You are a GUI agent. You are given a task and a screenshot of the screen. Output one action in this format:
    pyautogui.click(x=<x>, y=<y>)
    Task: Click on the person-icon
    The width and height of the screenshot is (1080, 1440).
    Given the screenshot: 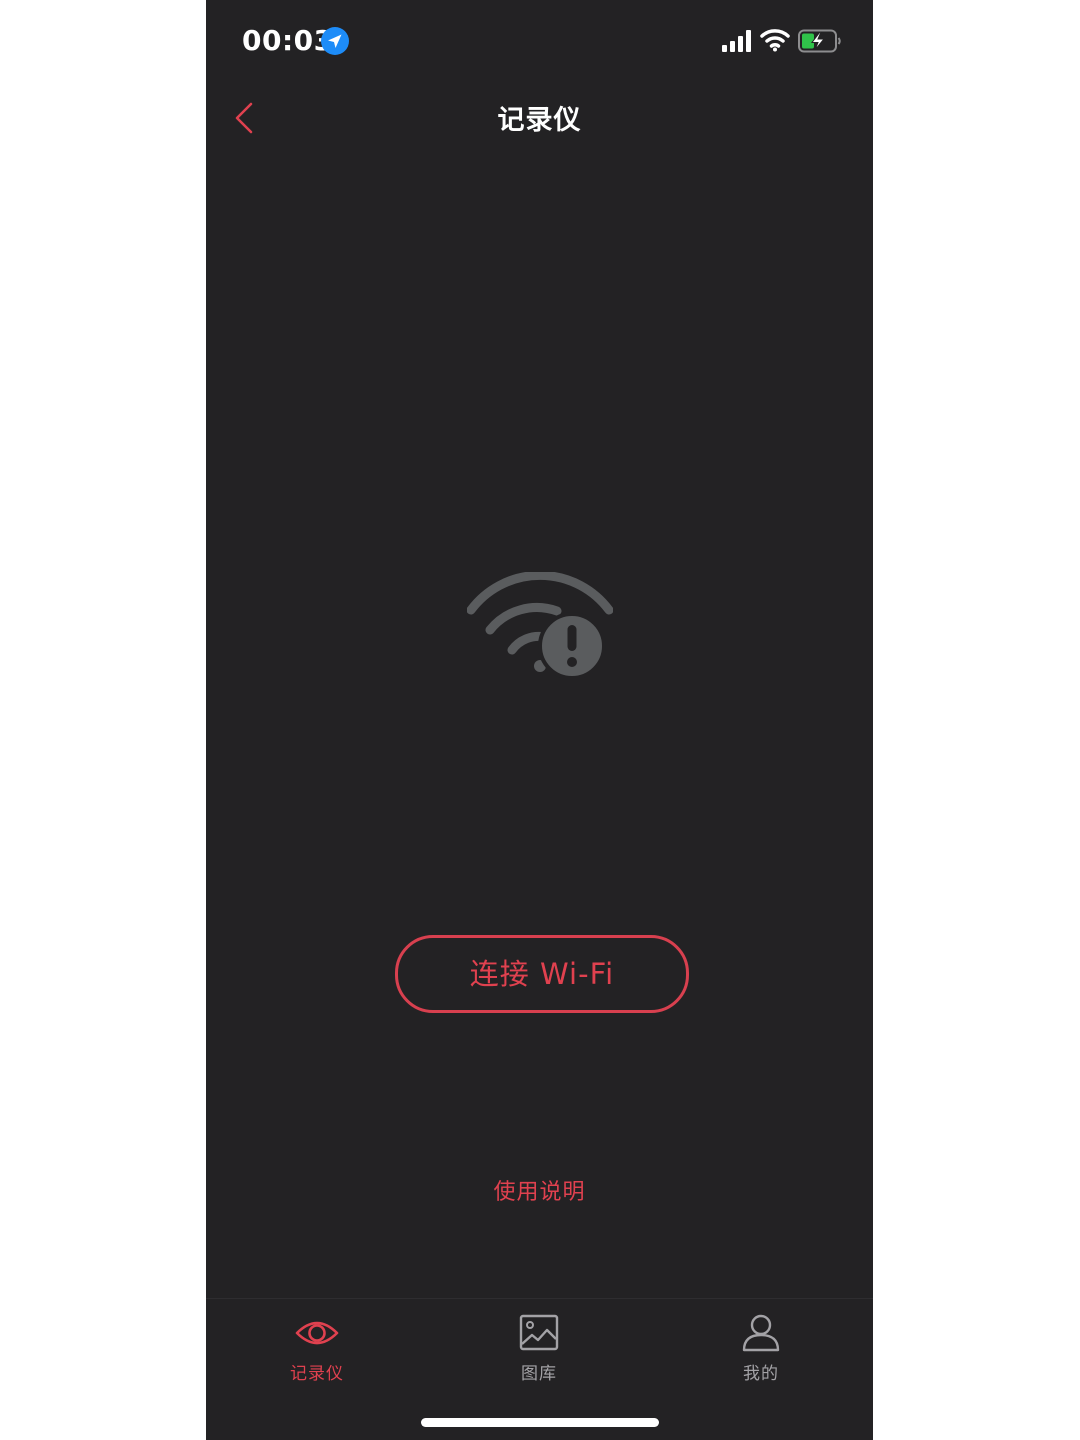 What is the action you would take?
    pyautogui.click(x=761, y=1333)
    